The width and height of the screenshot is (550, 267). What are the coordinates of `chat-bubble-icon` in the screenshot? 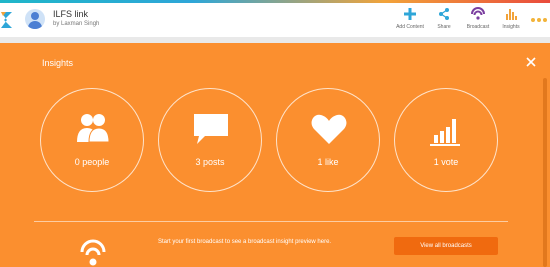 It's located at (211, 129).